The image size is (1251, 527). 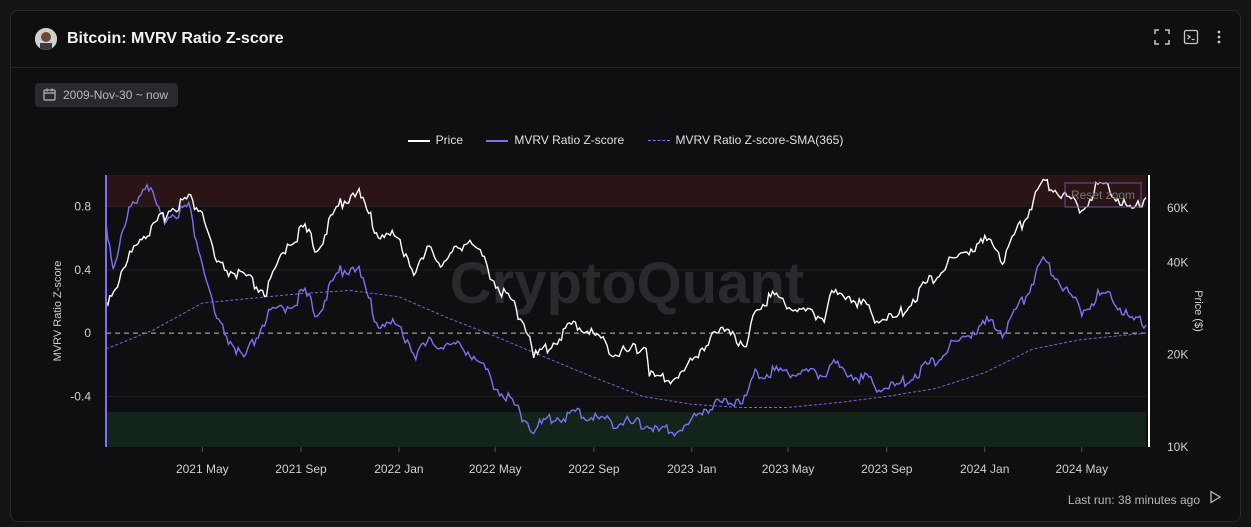 I want to click on y-left-tick-label: 0.4, so click(x=82, y=270).